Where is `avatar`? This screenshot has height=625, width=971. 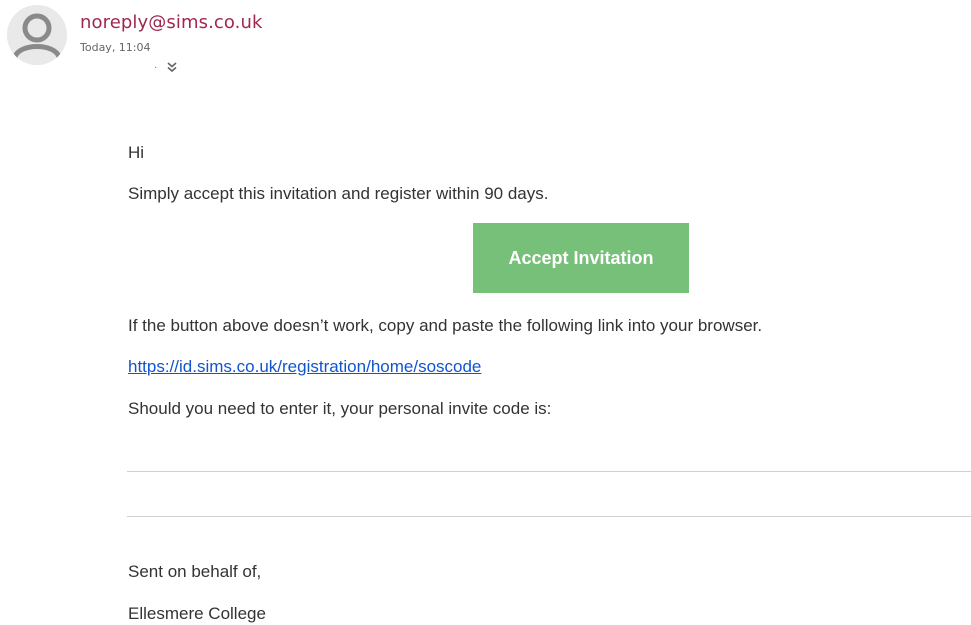 avatar is located at coordinates (37, 35).